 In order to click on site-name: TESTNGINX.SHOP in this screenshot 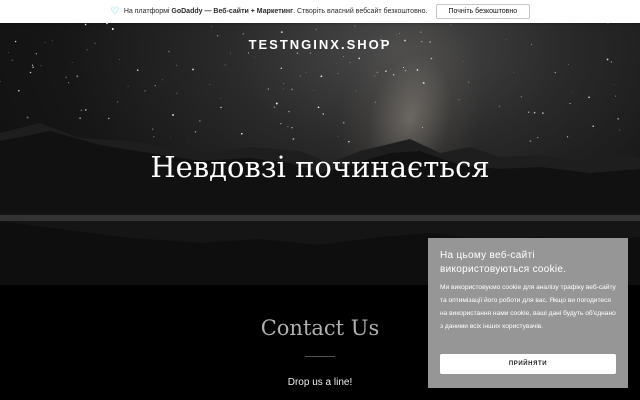, I will do `click(320, 44)`.